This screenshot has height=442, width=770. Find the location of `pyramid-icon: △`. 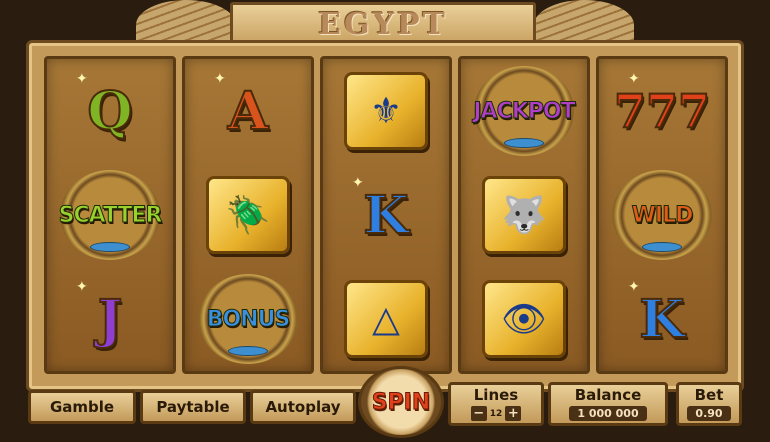

pyramid-icon: △ is located at coordinates (386, 319).